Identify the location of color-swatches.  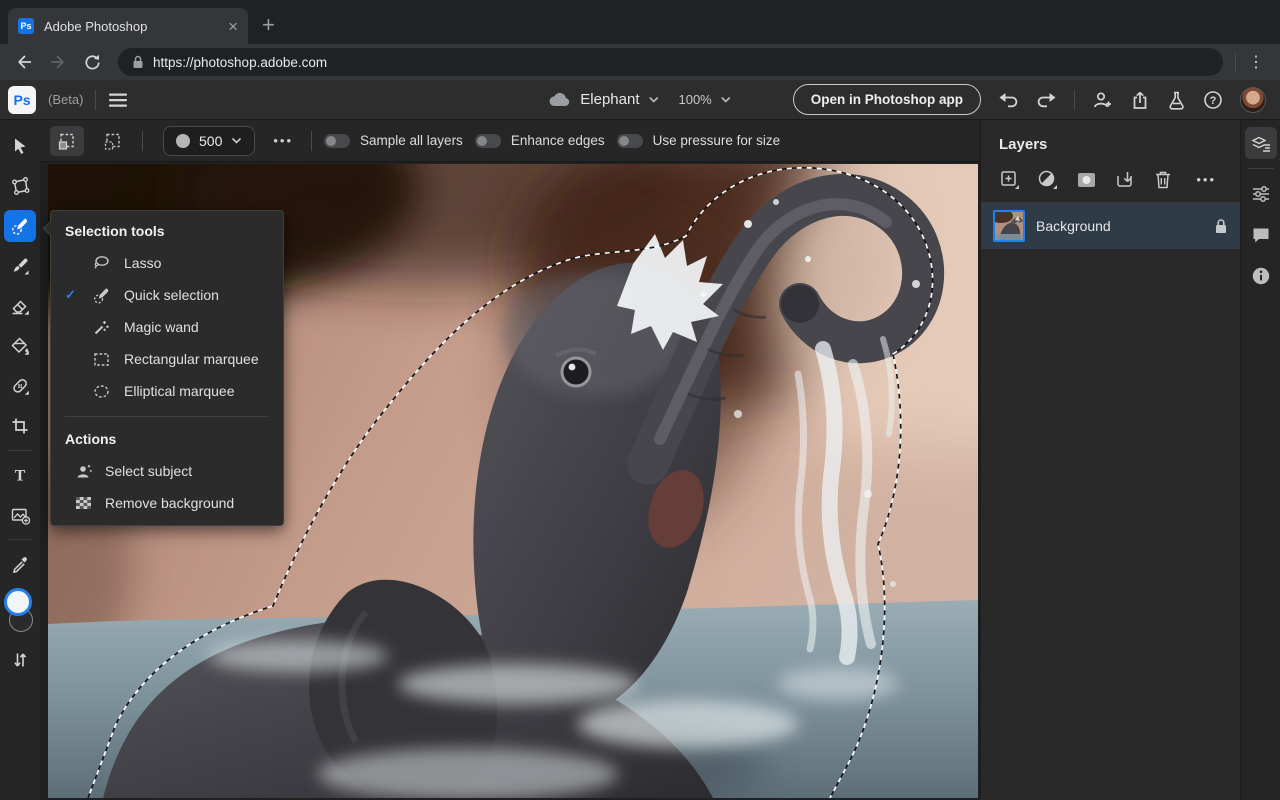
(20, 614).